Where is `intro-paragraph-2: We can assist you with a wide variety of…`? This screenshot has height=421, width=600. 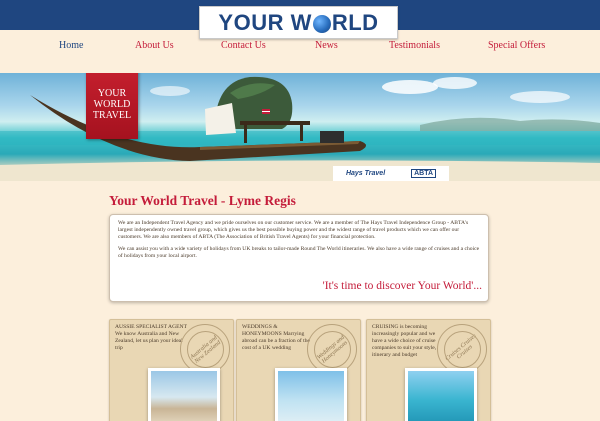 intro-paragraph-2: We can assist you with a wide variety of… is located at coordinates (299, 252).